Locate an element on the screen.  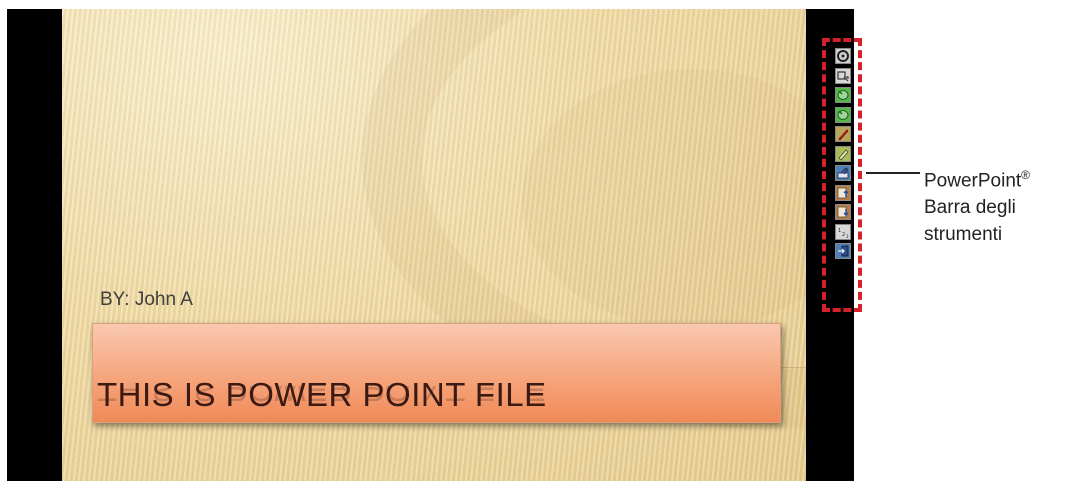
pointer-options-icon is located at coordinates (843, 75).